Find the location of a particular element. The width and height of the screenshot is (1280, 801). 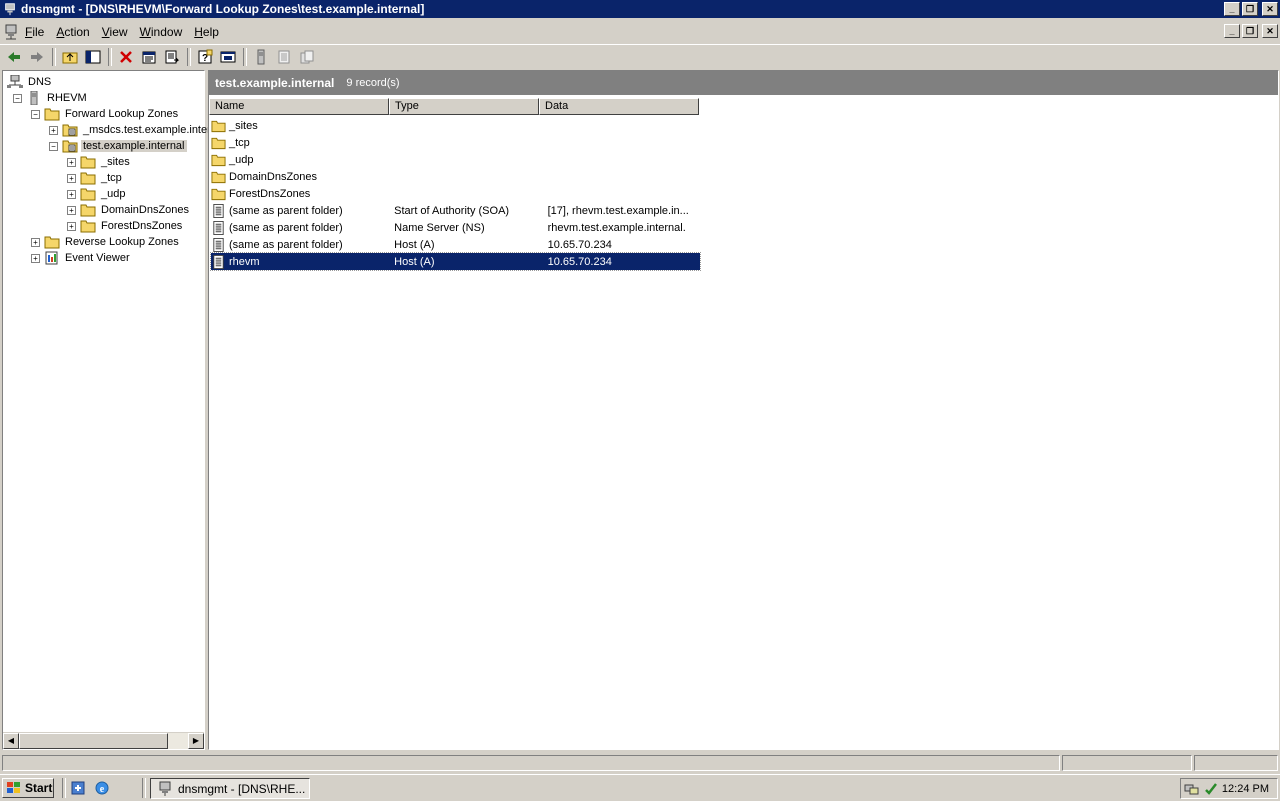

child-restore-button: ❐ is located at coordinates (1250, 31).